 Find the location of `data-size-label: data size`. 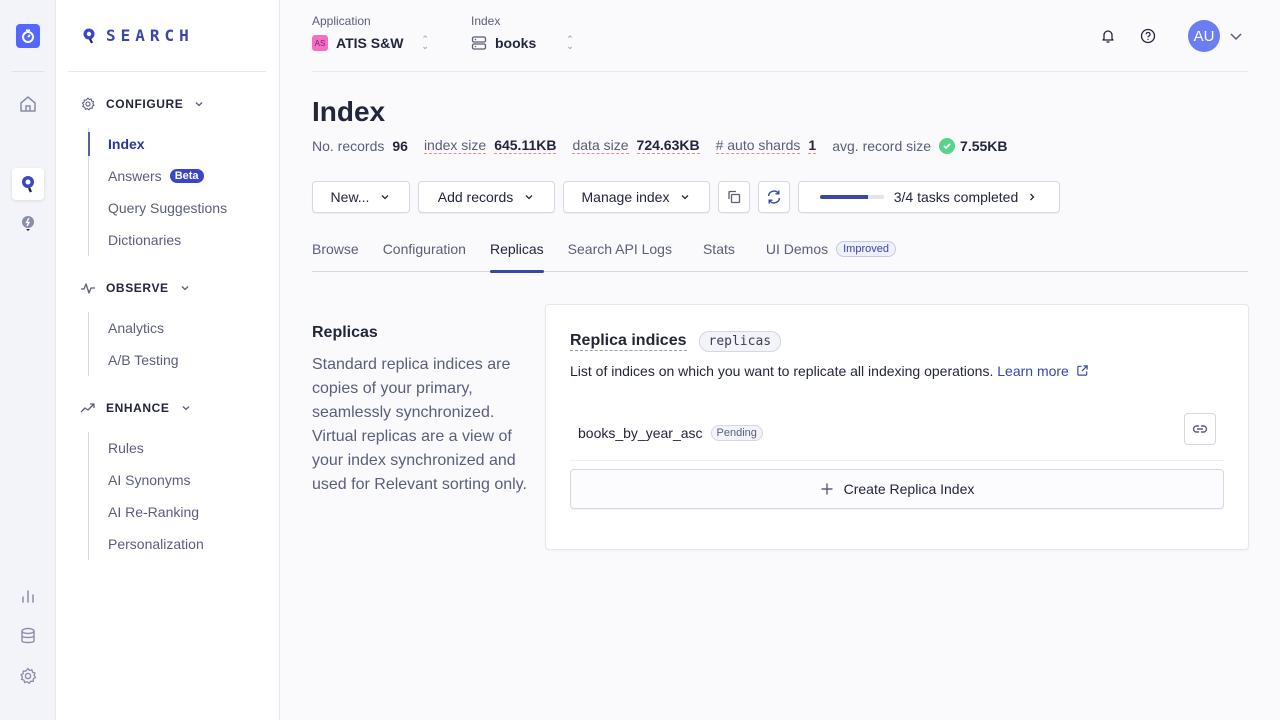

data-size-label: data size is located at coordinates (600, 145).